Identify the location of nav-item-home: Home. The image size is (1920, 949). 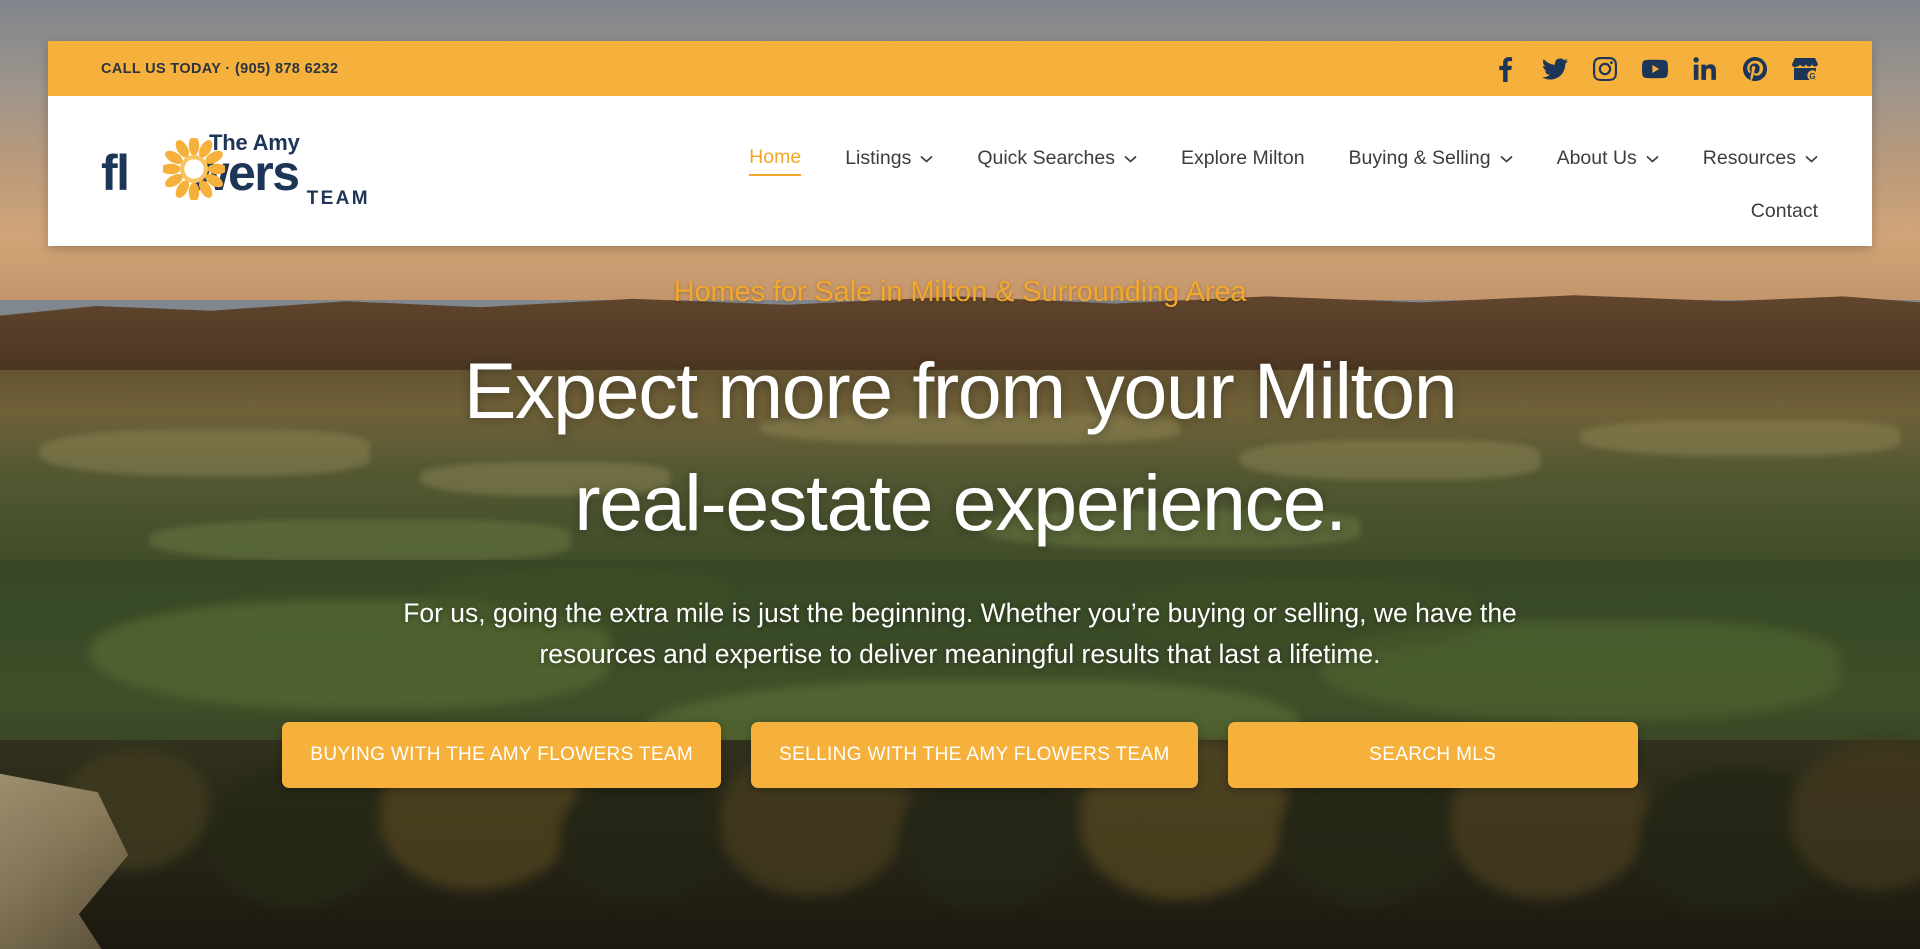
(775, 161).